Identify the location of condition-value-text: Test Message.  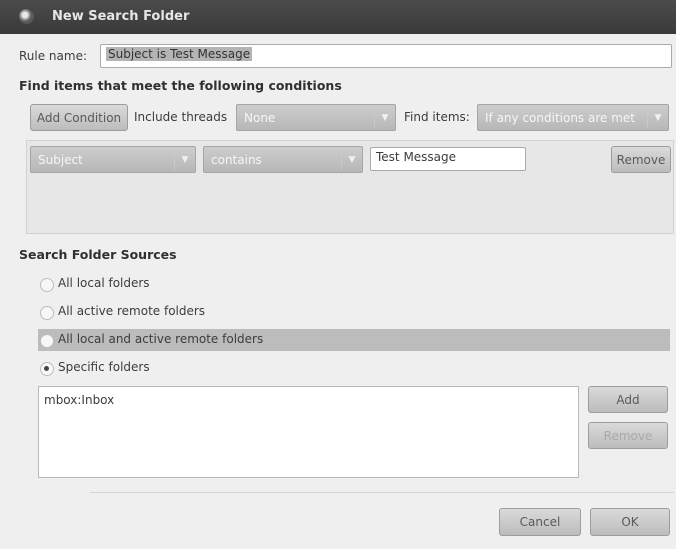
(416, 157).